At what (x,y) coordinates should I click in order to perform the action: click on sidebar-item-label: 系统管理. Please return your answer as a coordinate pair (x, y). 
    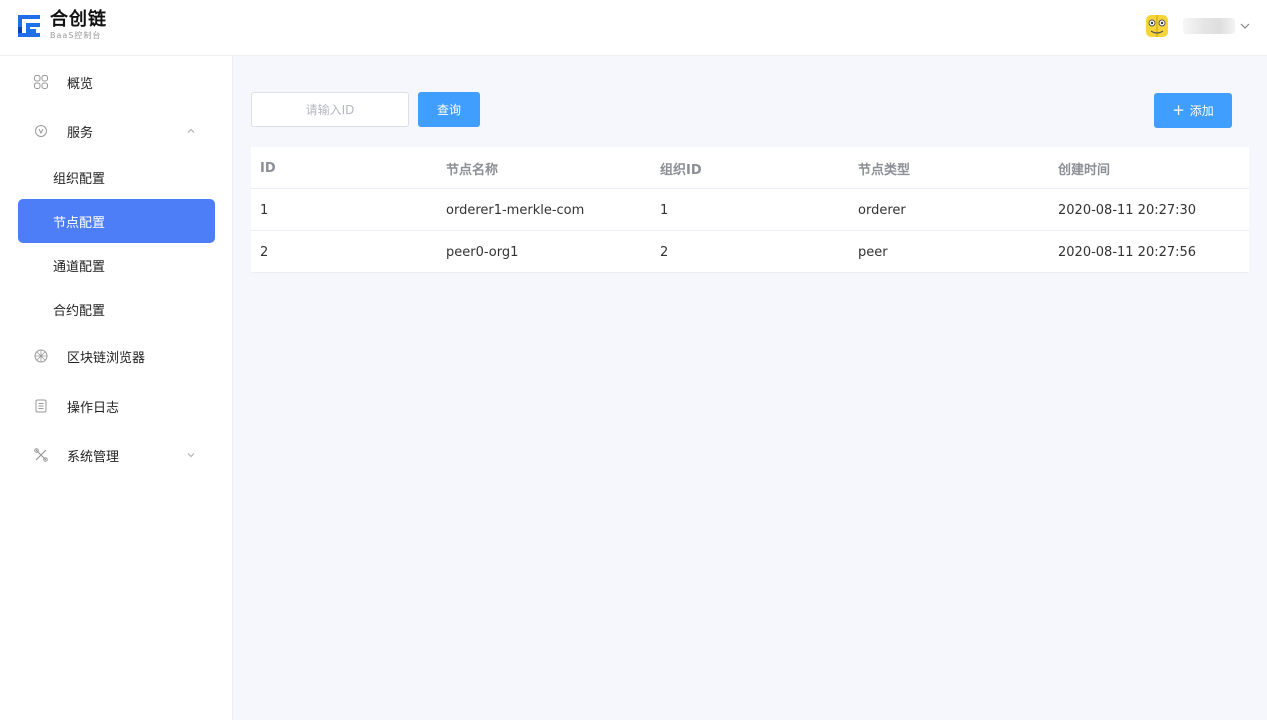
    Looking at the image, I should click on (93, 457).